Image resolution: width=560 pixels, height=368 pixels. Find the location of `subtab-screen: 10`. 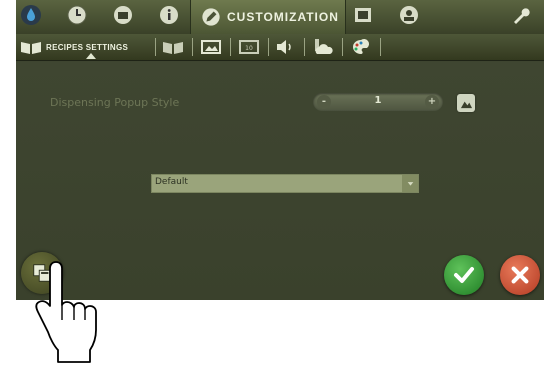

subtab-screen: 10 is located at coordinates (249, 47).